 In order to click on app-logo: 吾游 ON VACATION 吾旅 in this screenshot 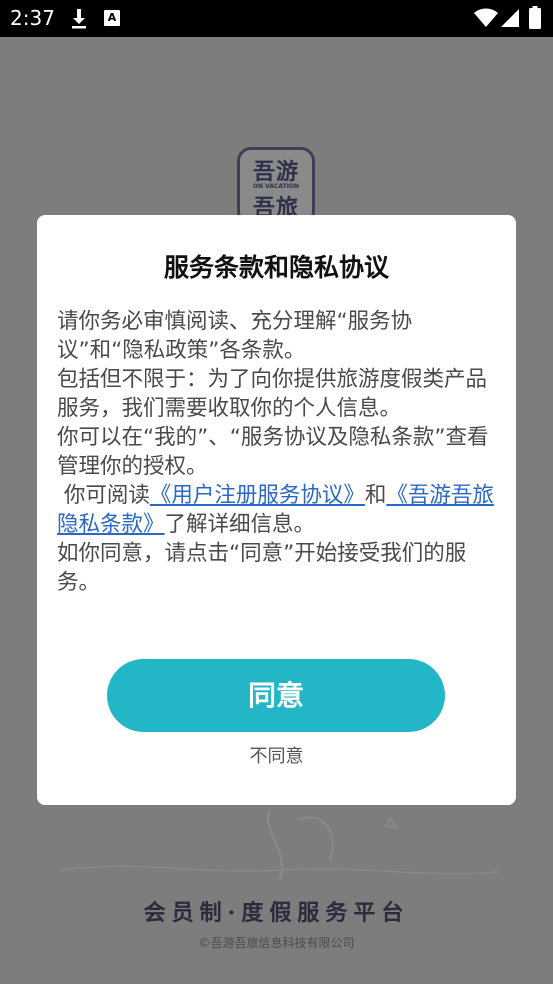, I will do `click(276, 186)`.